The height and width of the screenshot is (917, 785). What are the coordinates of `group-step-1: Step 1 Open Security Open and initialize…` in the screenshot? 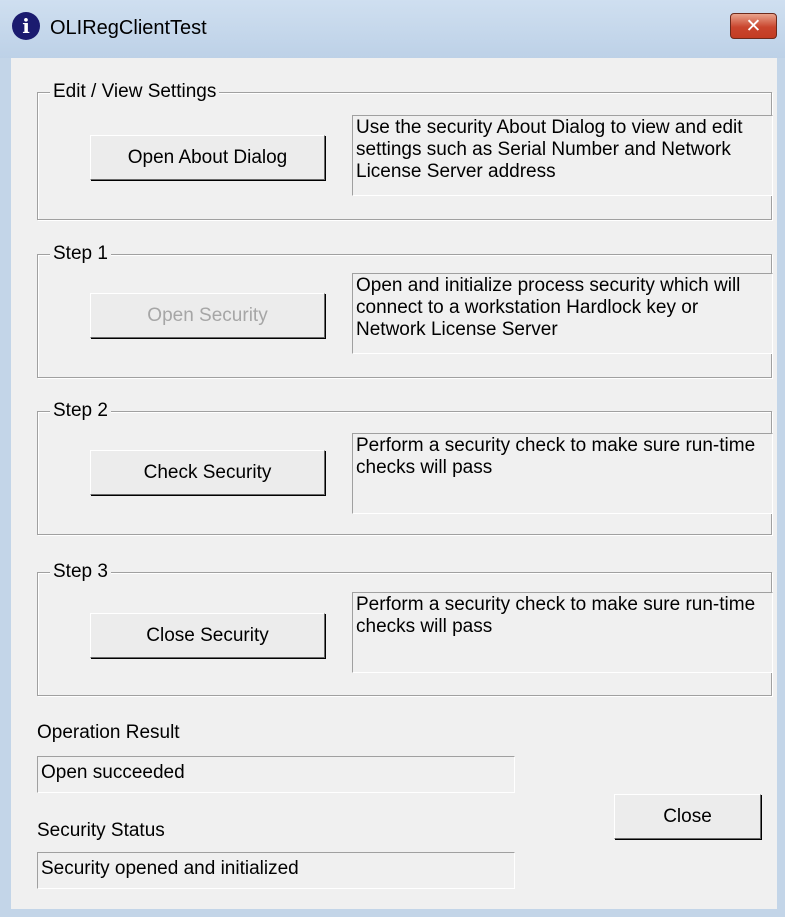 It's located at (405, 310).